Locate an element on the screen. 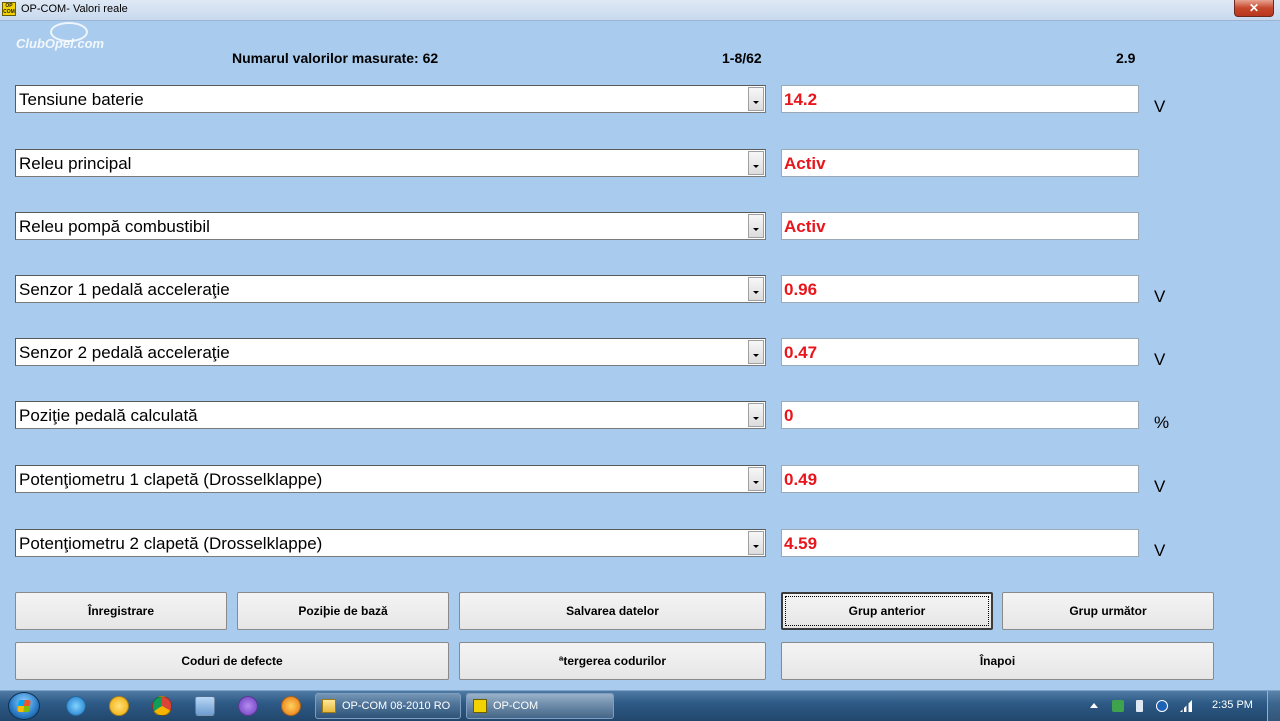 The height and width of the screenshot is (721, 1280). value-field: 0.96 is located at coordinates (960, 289).